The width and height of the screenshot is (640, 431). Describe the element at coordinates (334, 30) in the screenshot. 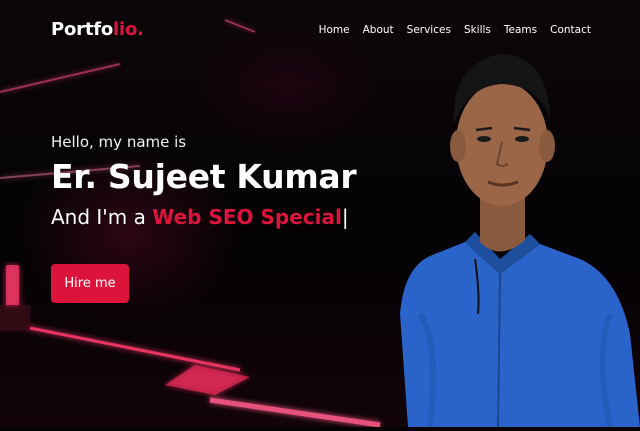

I see `nav-link-home: Home` at that location.